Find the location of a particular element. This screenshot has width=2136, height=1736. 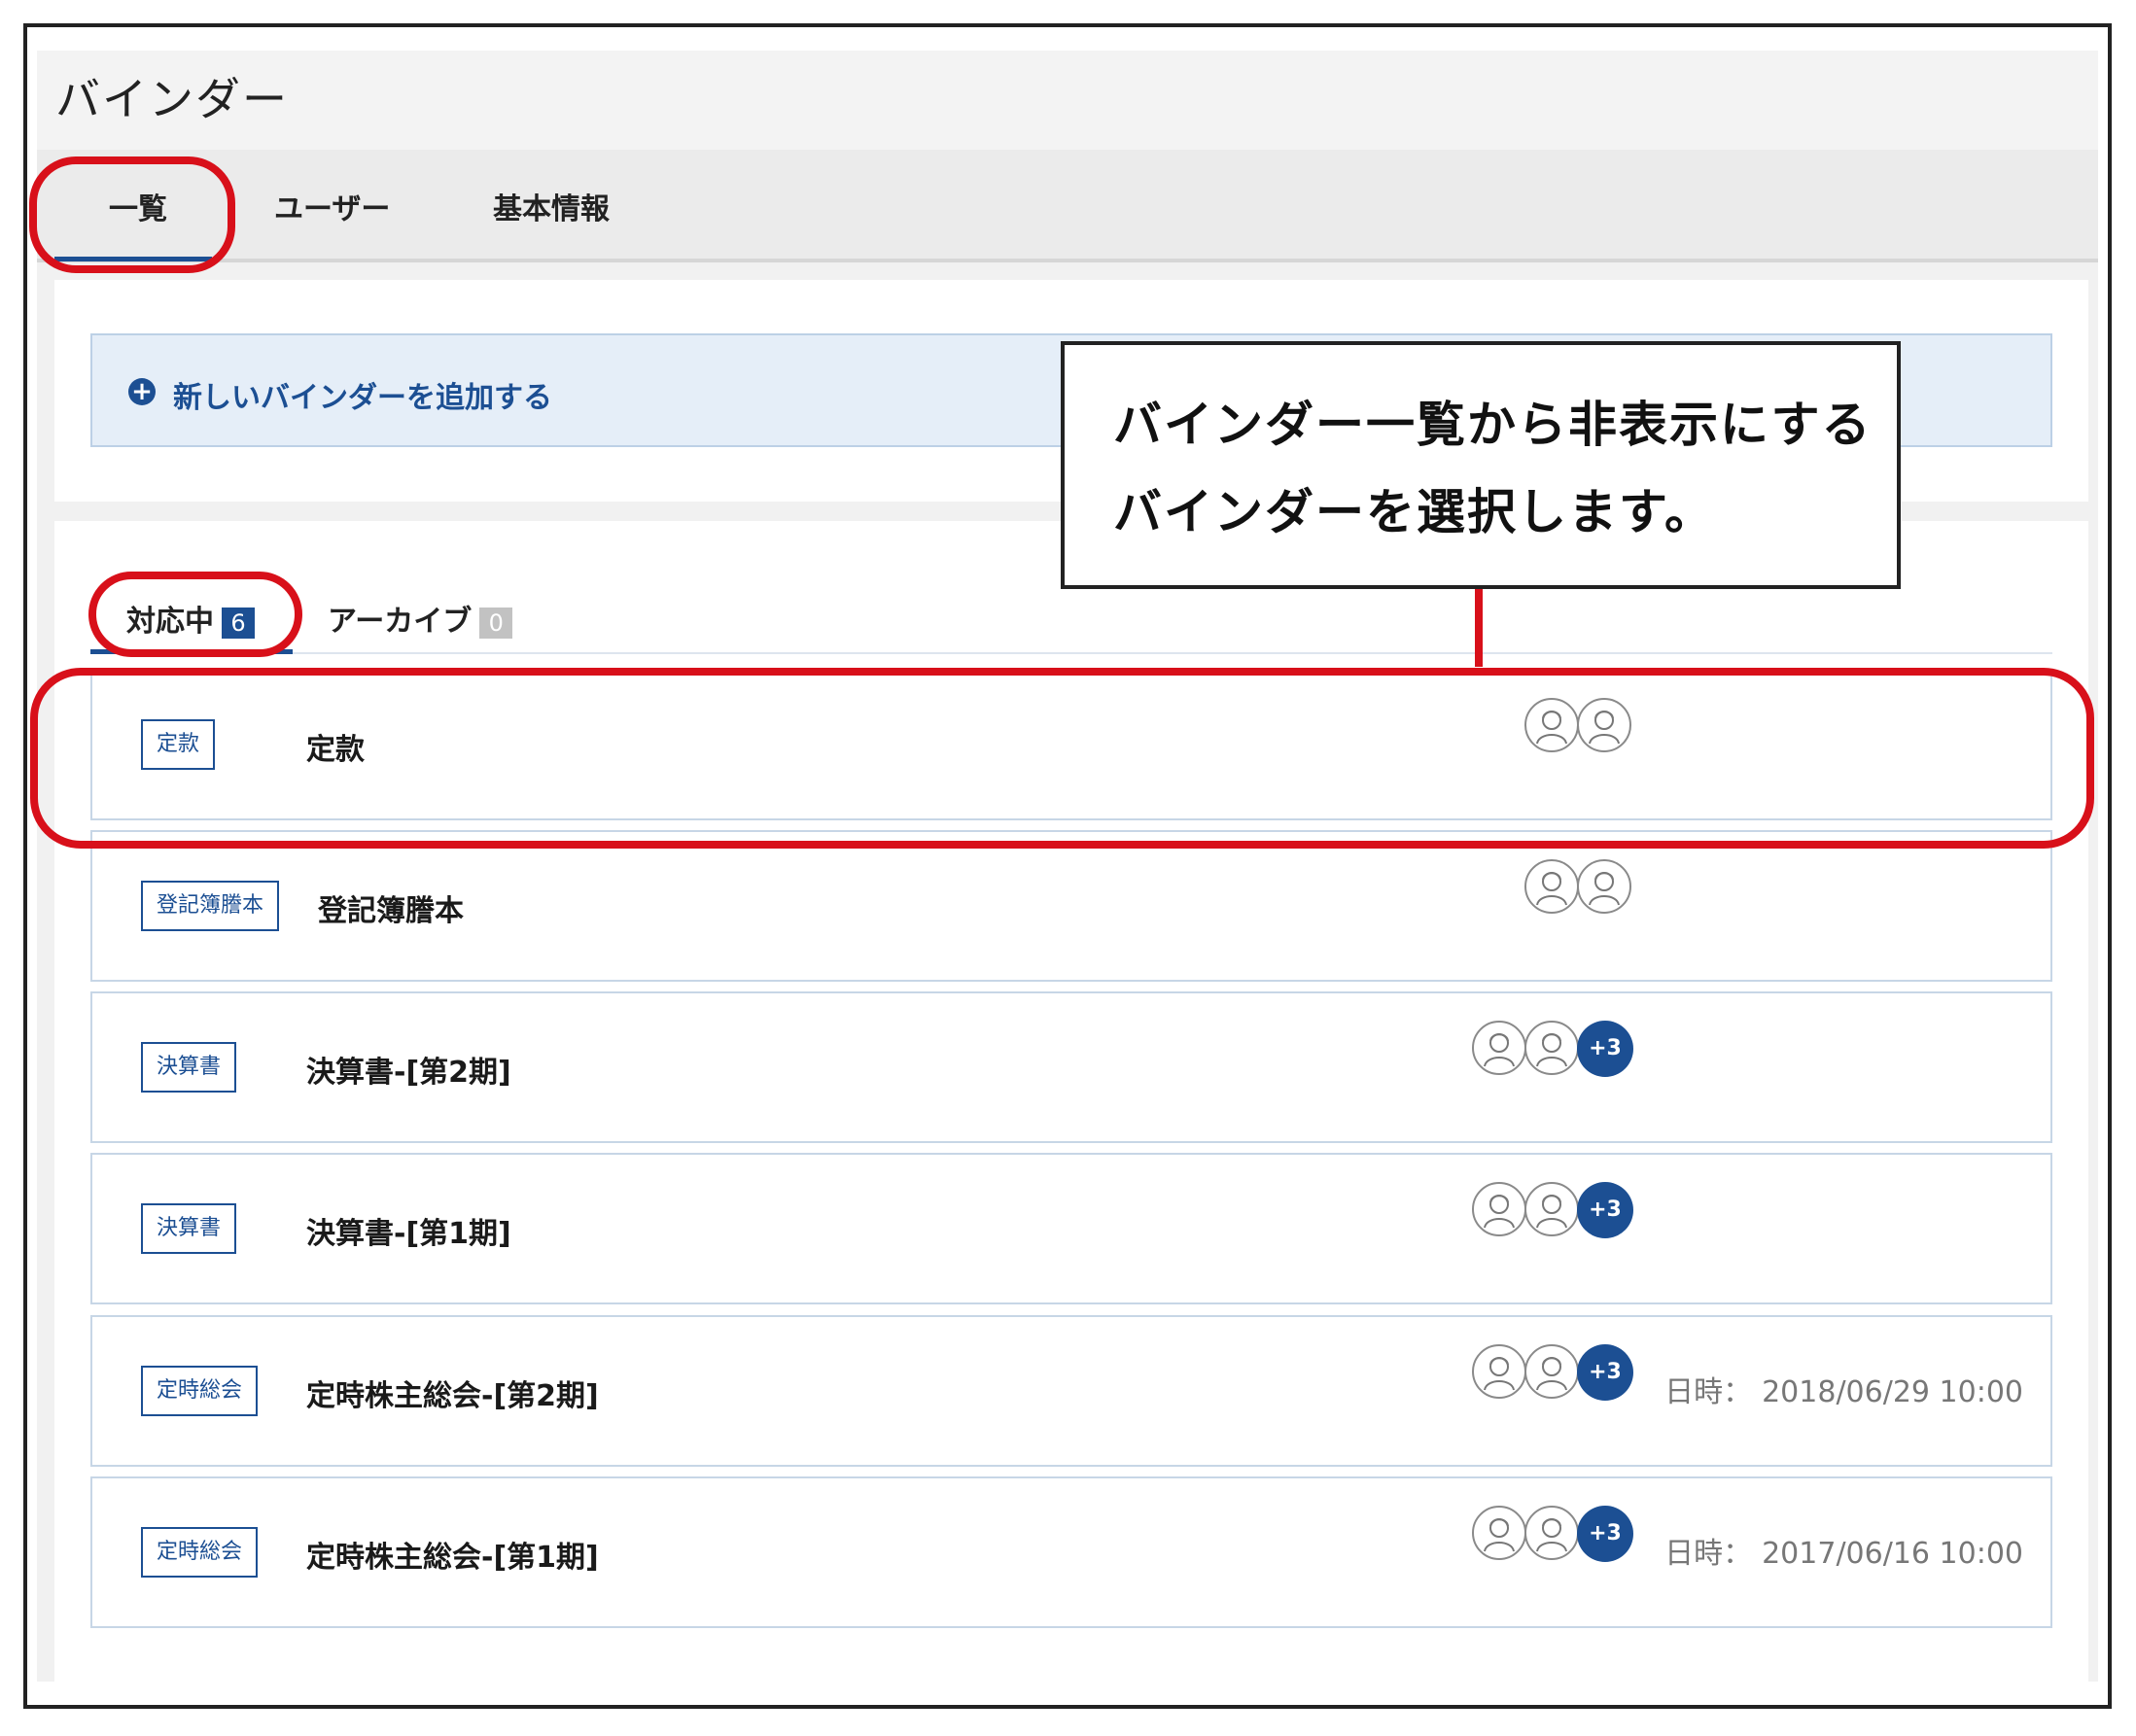

binder-date-value: 2017/06/16 10:00 is located at coordinates (1892, 1554).